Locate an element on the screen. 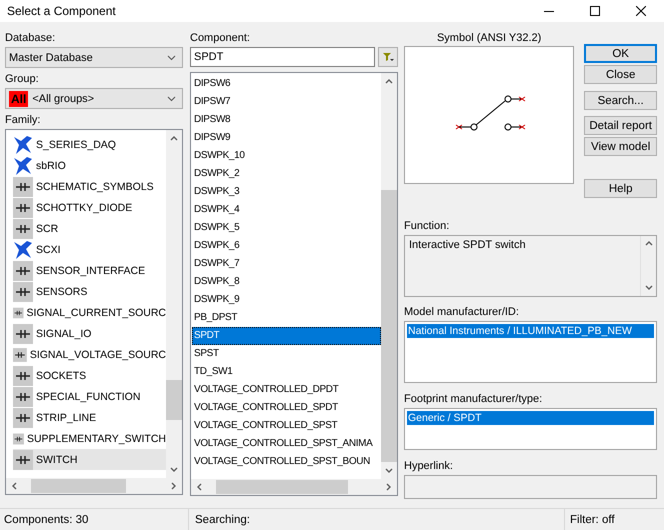  family-item: SIGNAL_CURRENT_SOURC is located at coordinates (89, 312).